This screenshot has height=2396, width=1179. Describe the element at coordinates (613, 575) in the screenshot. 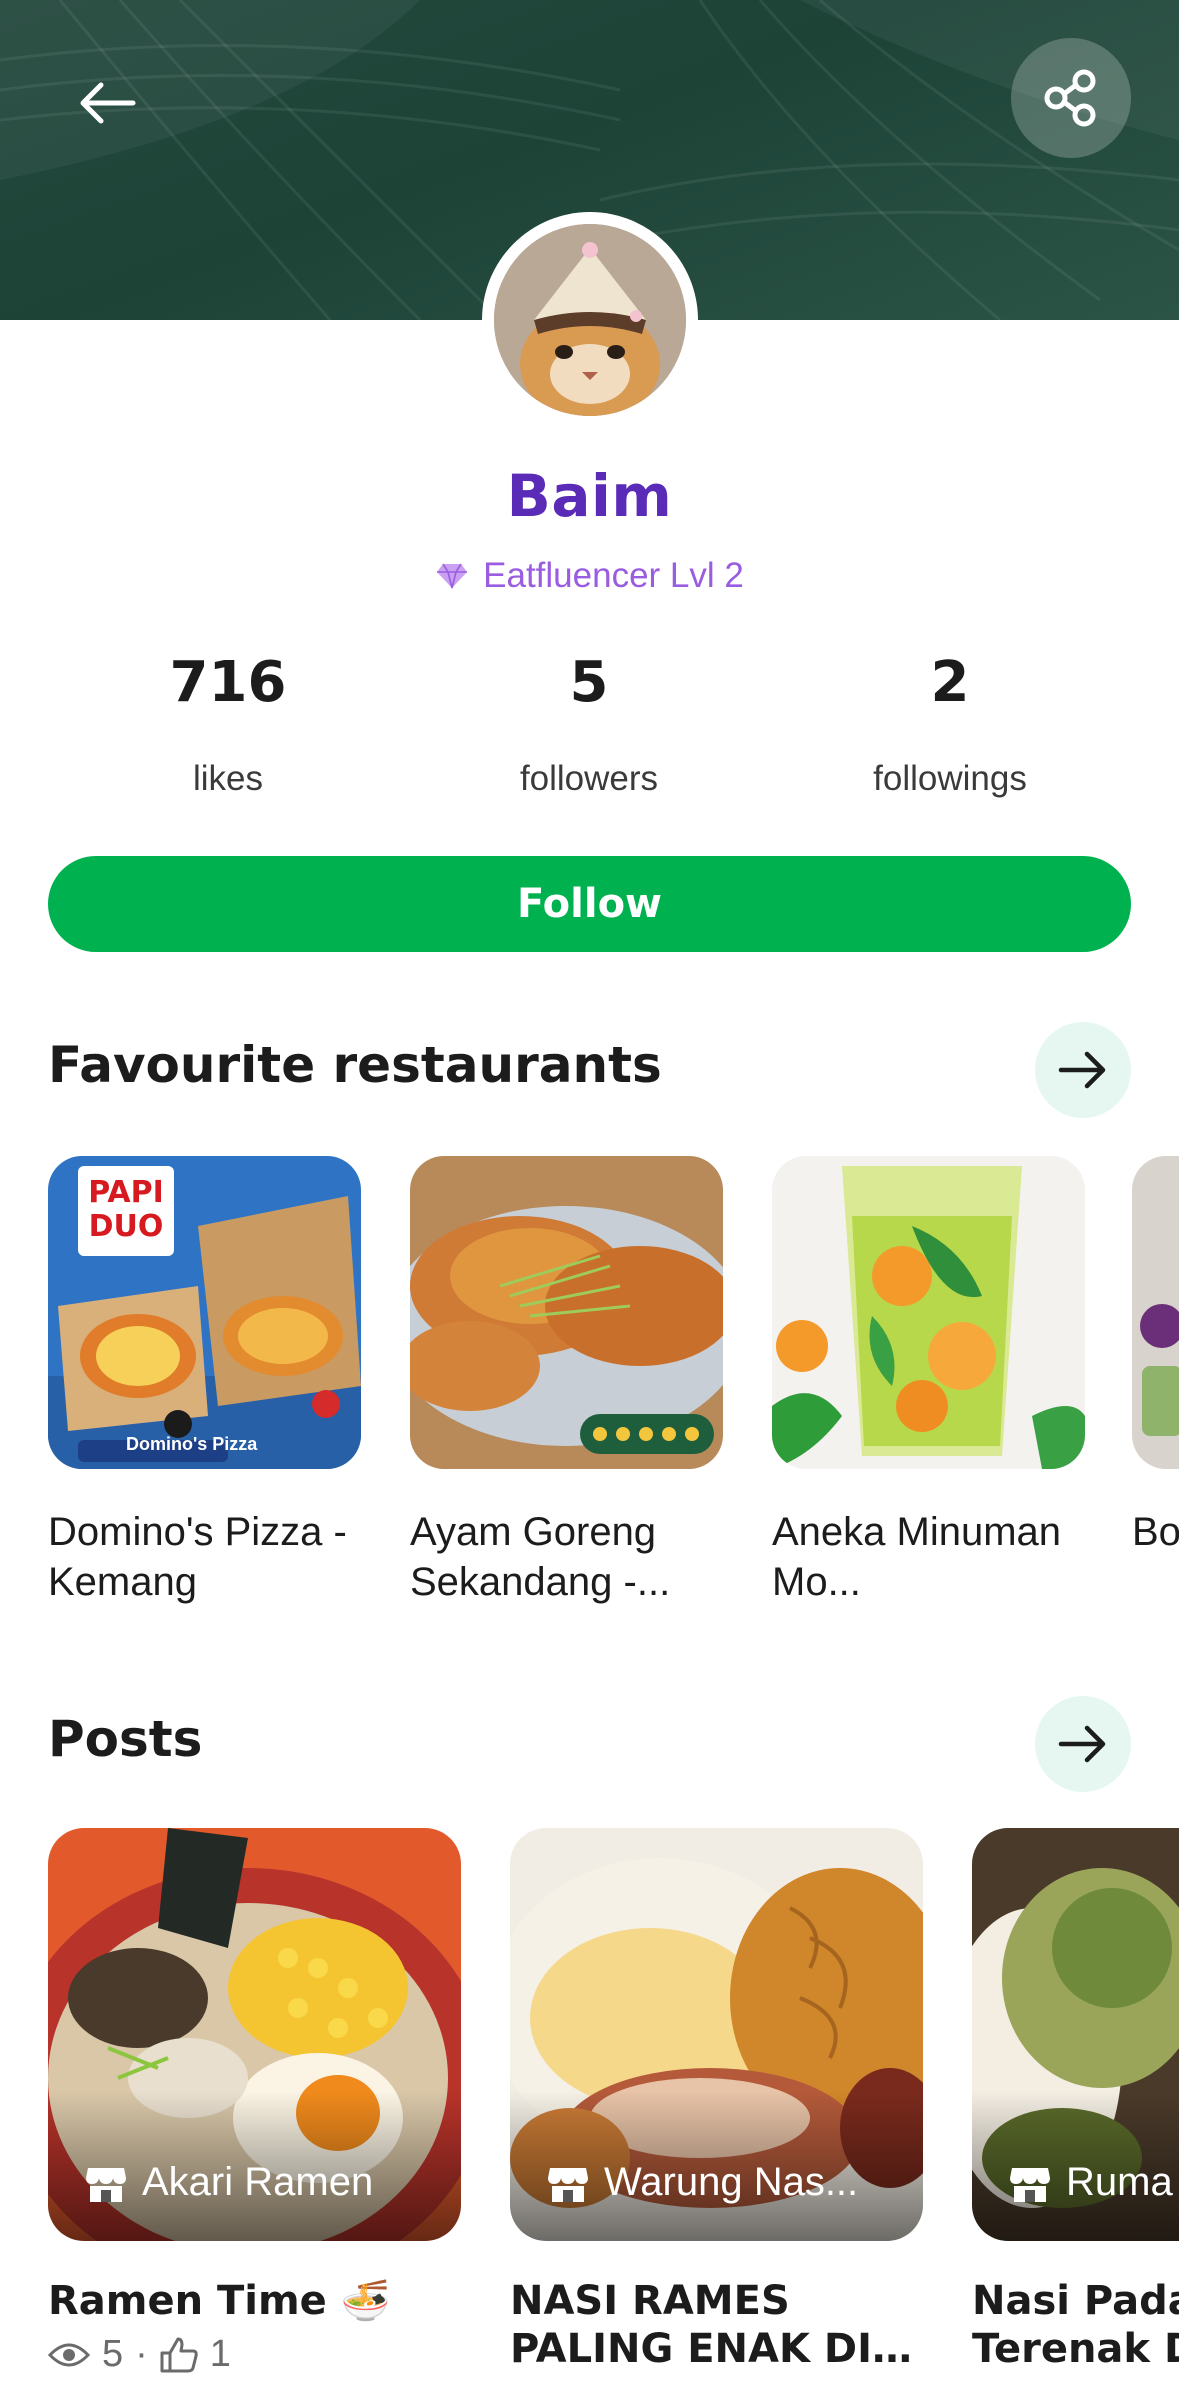

I see `level-label: Eatfluencer Lvl 2` at that location.